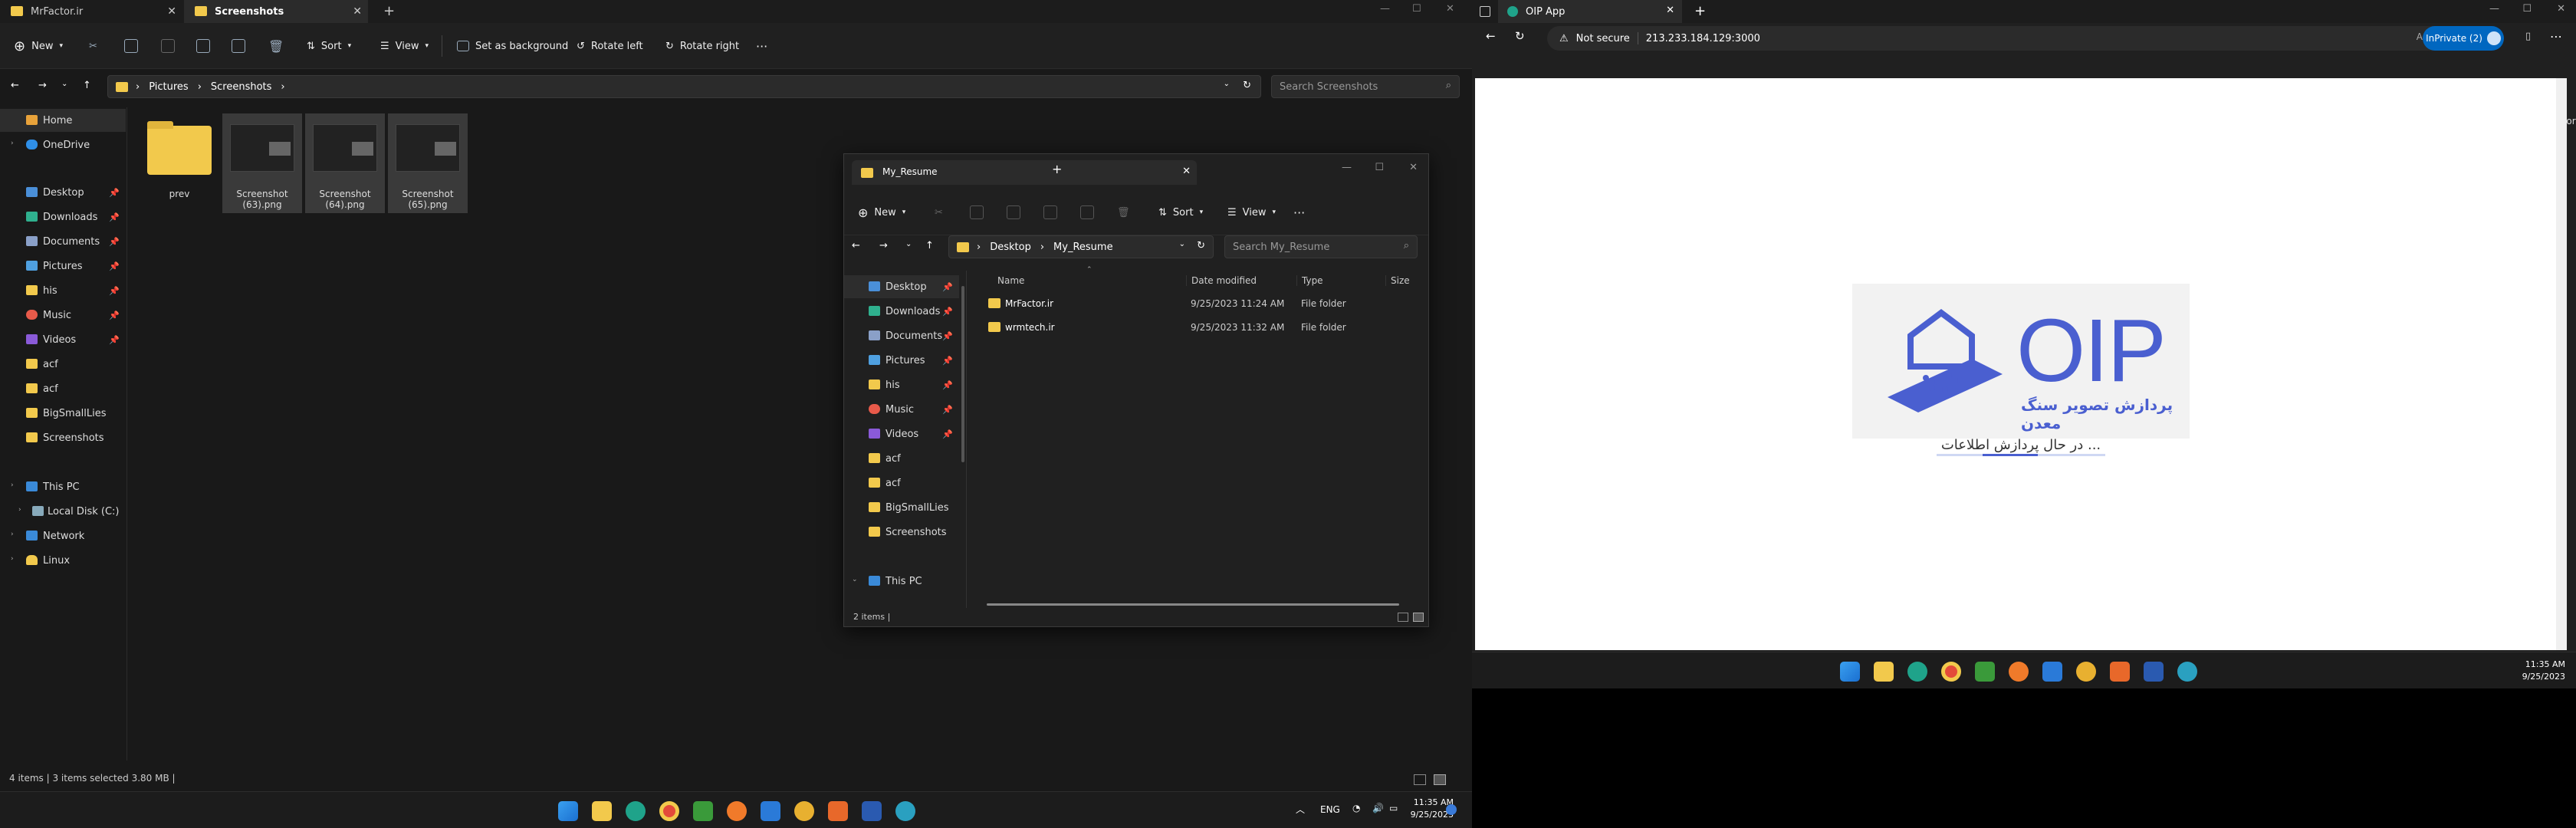  Describe the element at coordinates (1394, 808) in the screenshot. I see `battery-icon: ▭` at that location.